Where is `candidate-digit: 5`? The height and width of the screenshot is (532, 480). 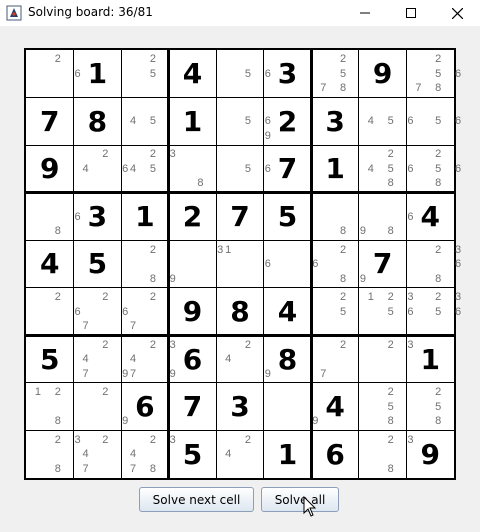 candidate-digit: 5 is located at coordinates (152, 121).